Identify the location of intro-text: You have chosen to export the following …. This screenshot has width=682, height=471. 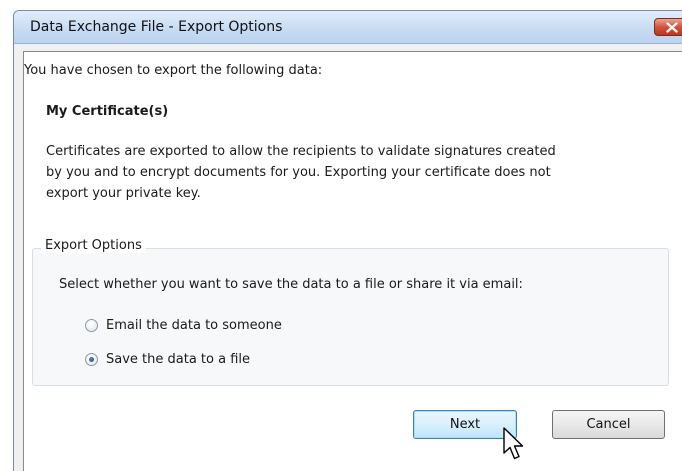
(173, 70).